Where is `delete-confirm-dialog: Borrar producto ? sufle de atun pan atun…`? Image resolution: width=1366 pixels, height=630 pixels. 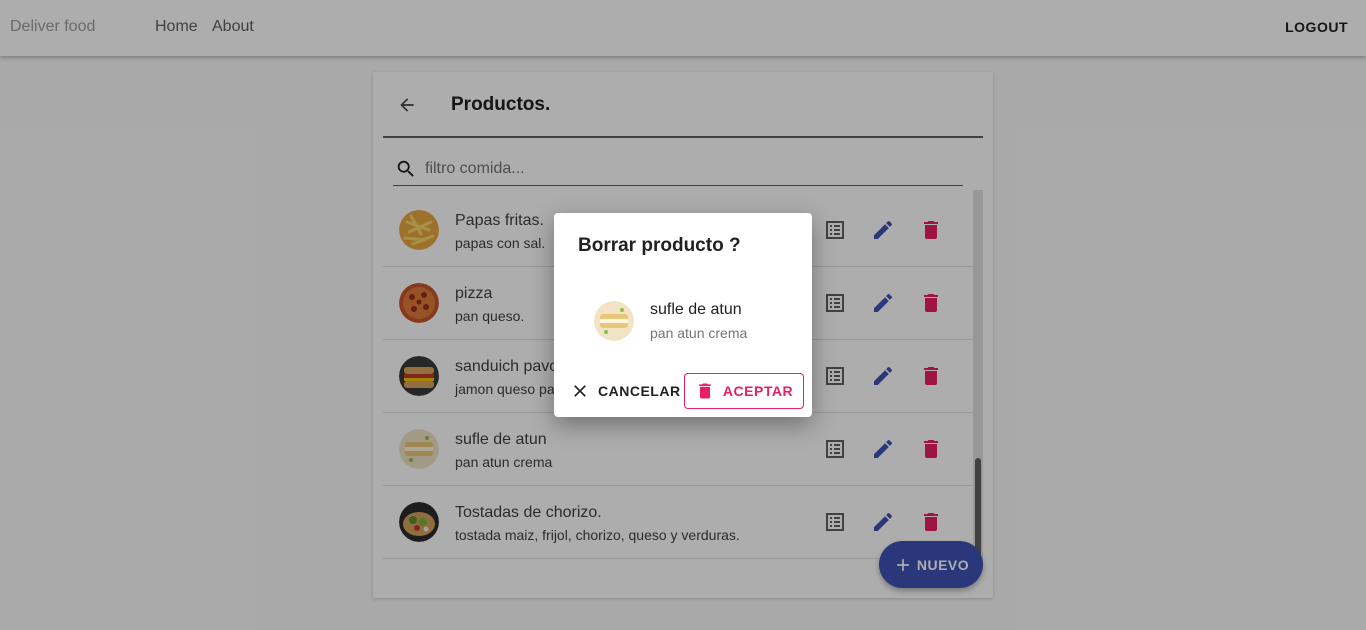 delete-confirm-dialog: Borrar producto ? sufle de atun pan atun… is located at coordinates (683, 315).